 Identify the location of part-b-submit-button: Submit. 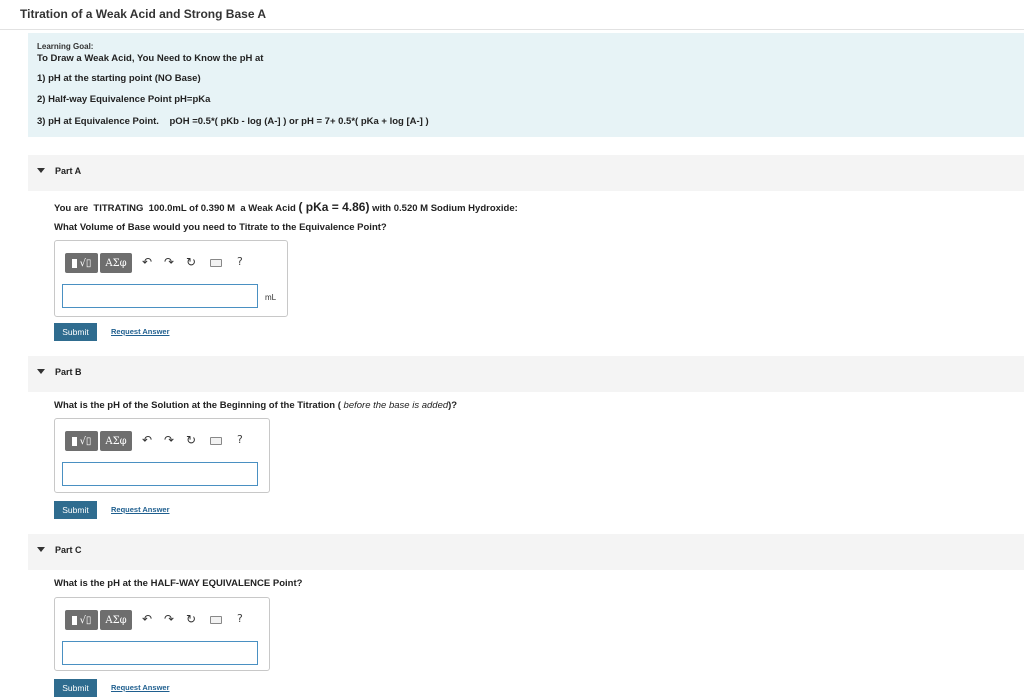
(75, 510).